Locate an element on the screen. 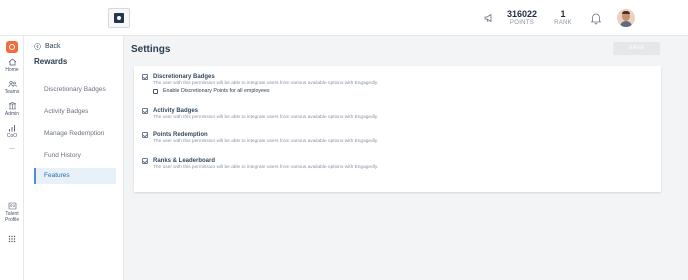  back-arrow-icon is located at coordinates (37, 46).